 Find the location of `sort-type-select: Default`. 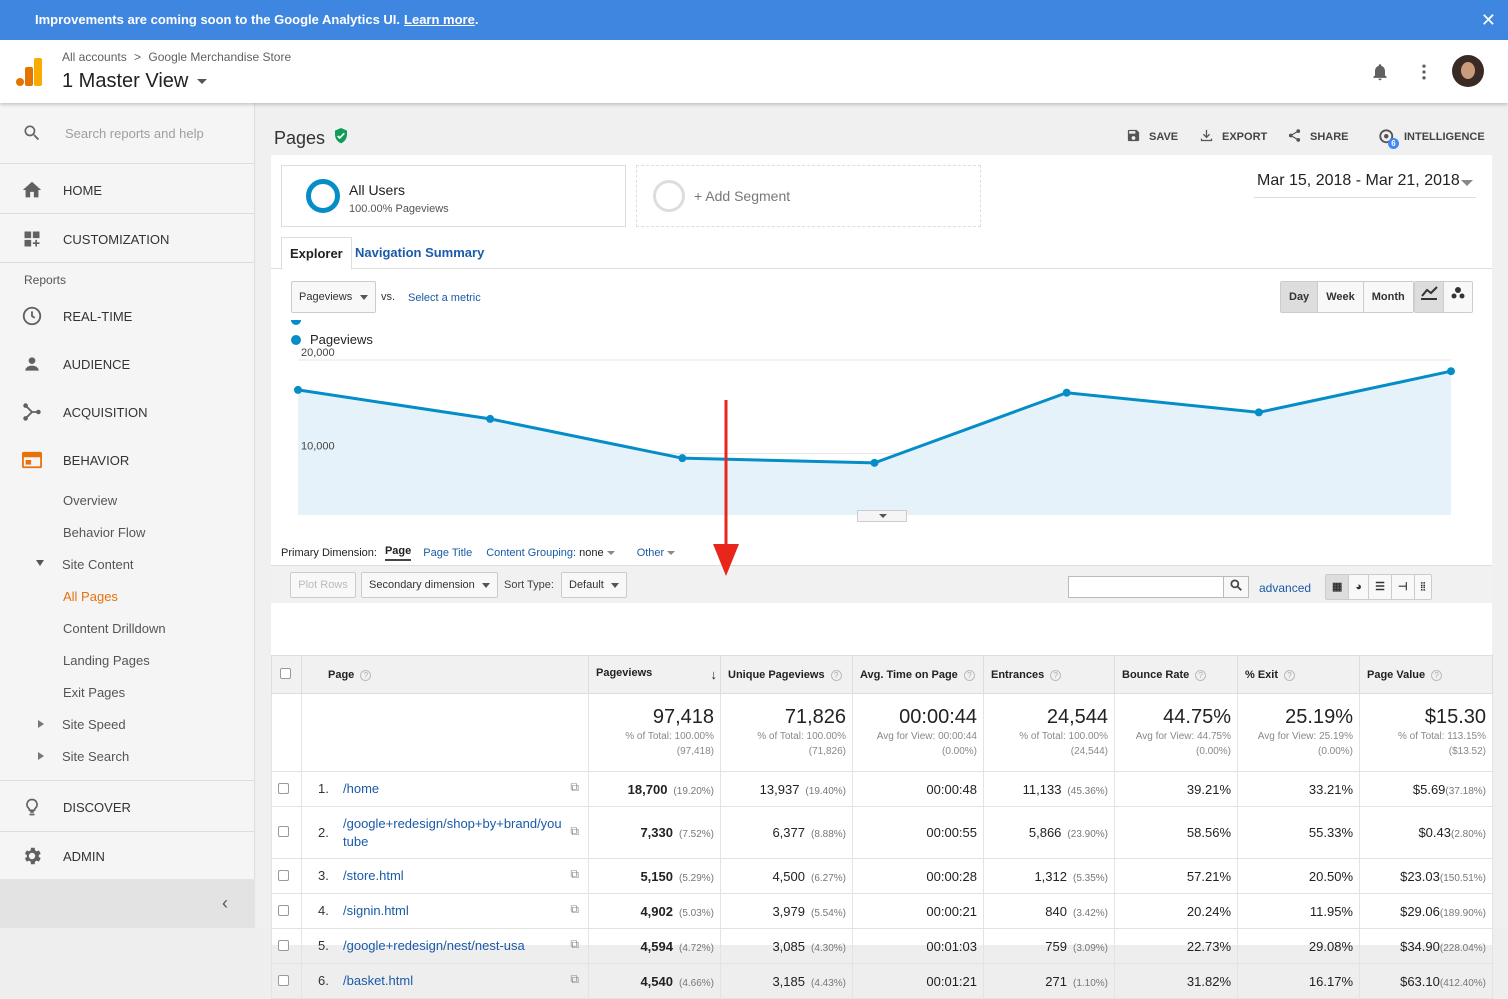

sort-type-select: Default is located at coordinates (594, 585).